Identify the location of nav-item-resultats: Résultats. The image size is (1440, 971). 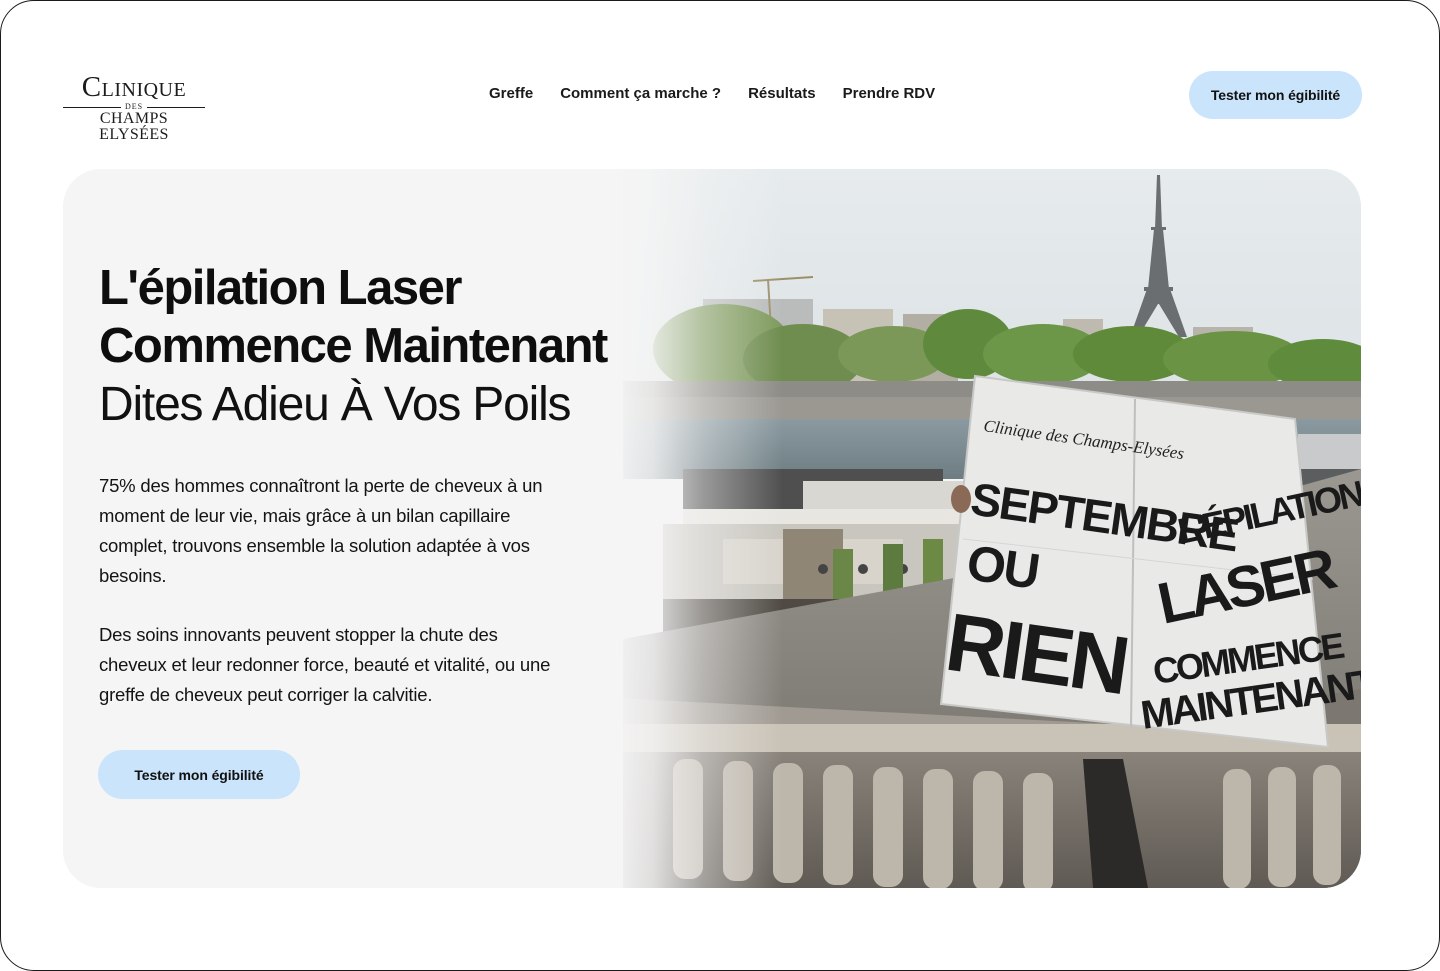
(782, 93).